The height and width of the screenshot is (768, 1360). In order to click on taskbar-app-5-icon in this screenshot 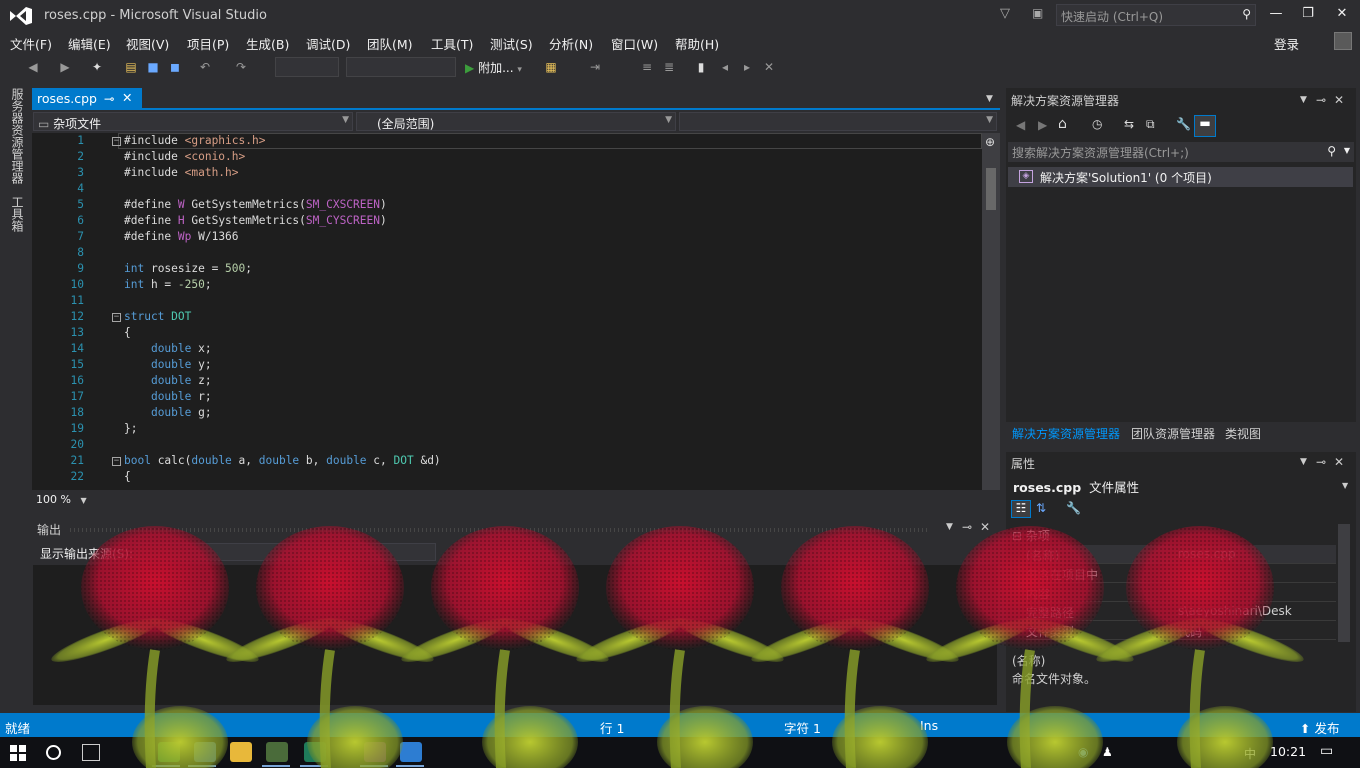, I will do `click(315, 752)`.